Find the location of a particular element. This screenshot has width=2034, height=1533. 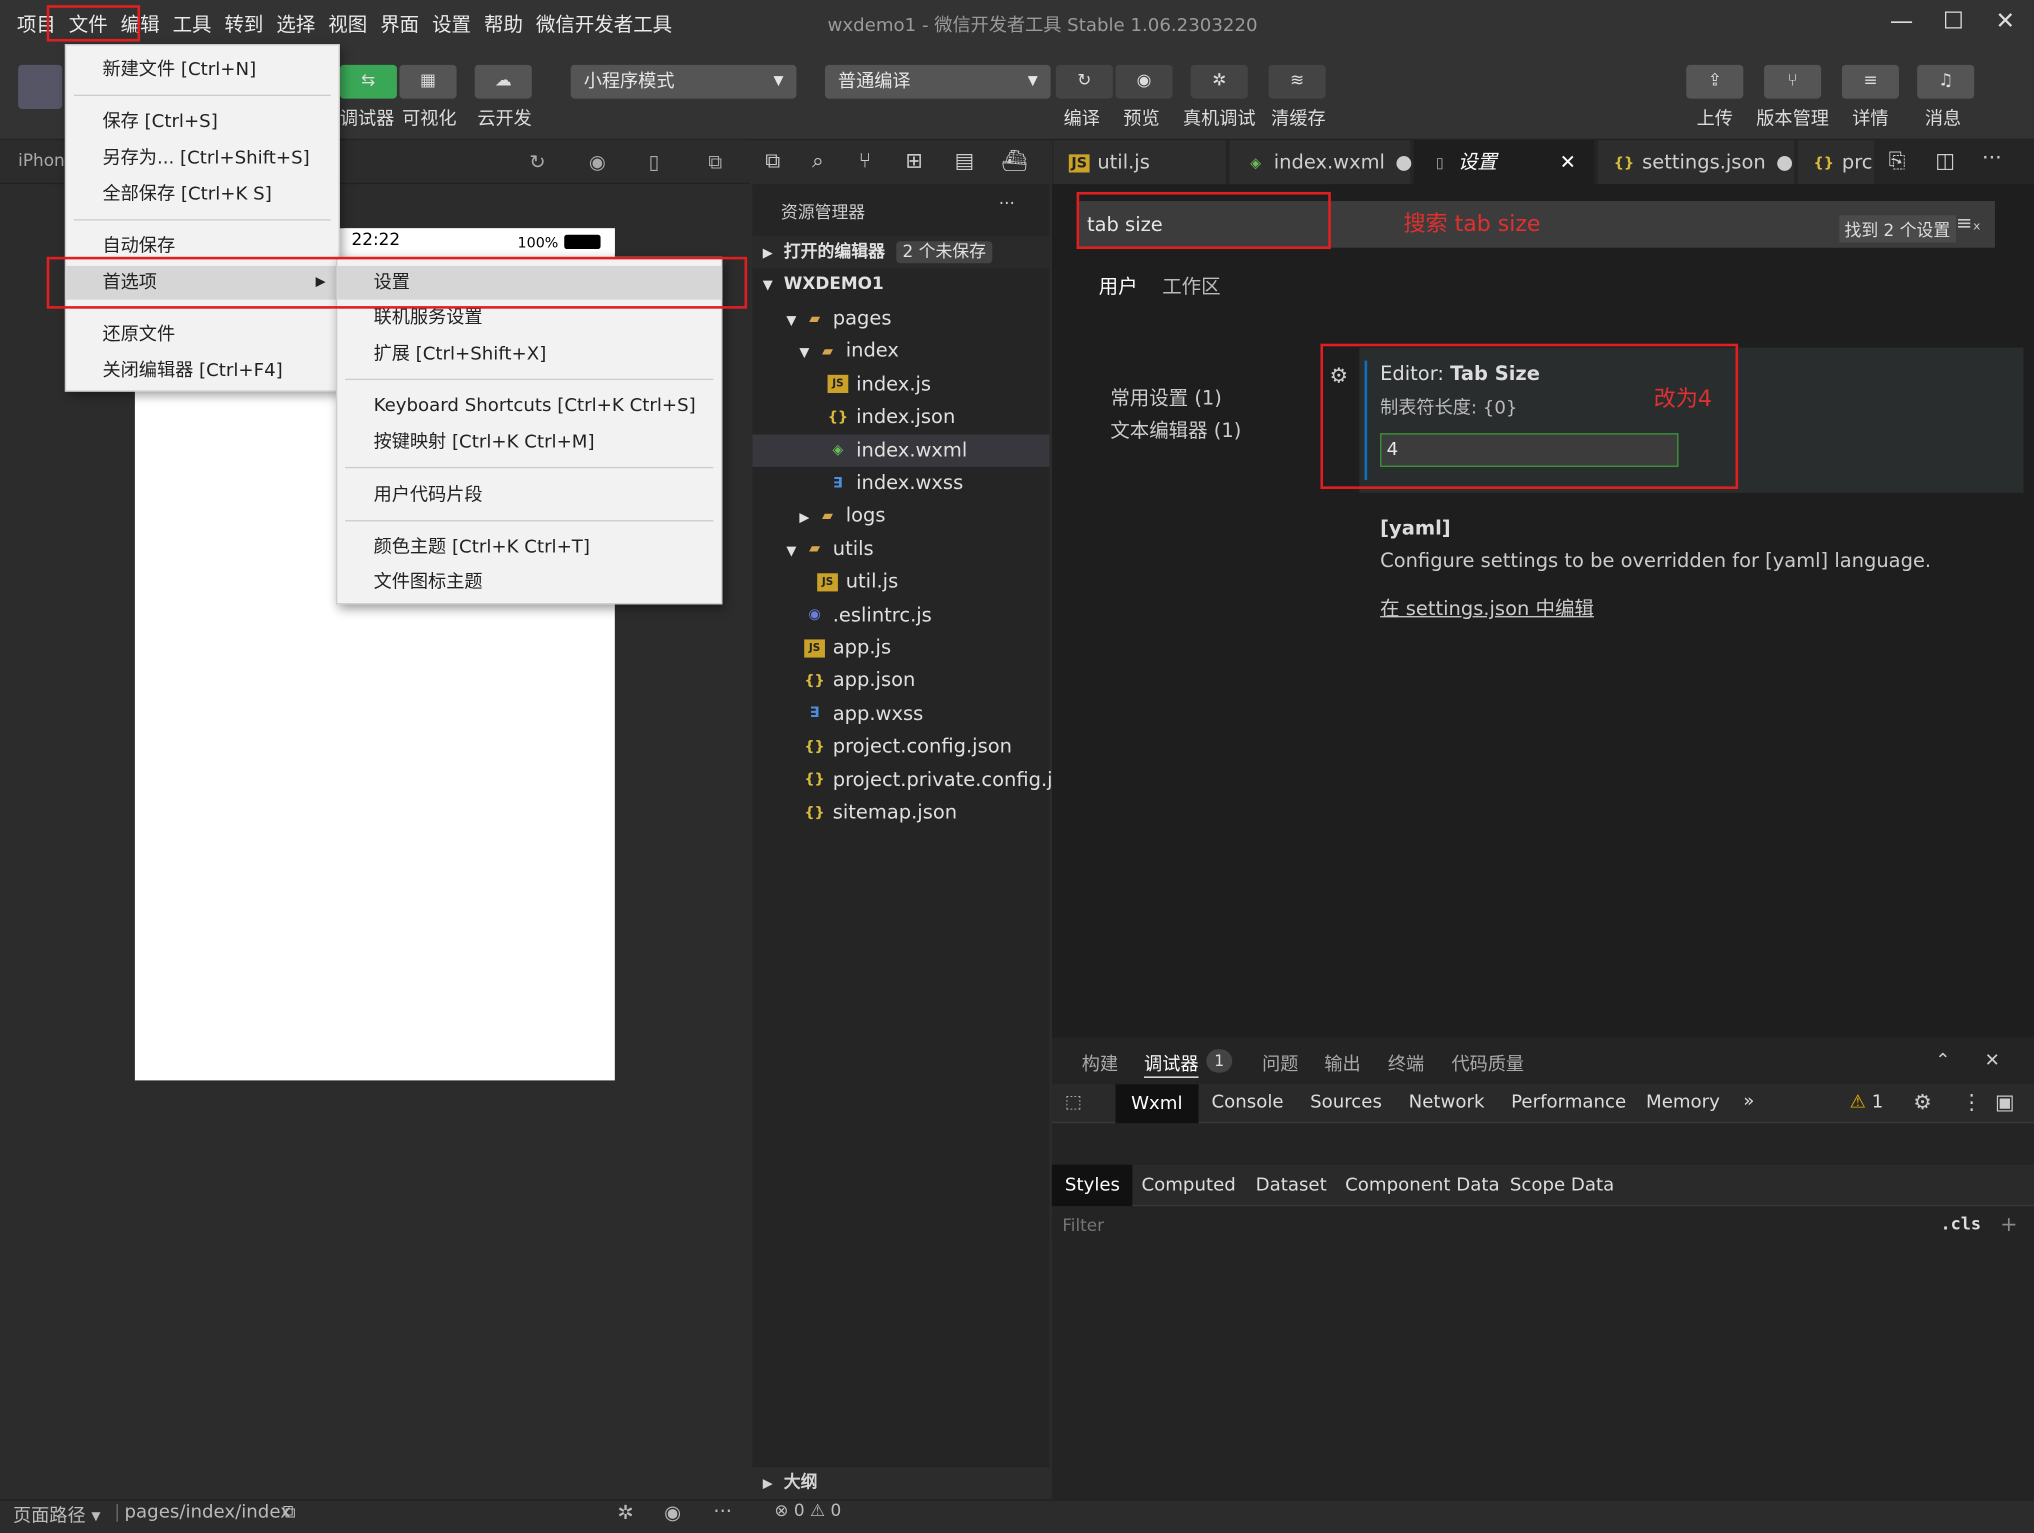

more-actions-icon: ··· is located at coordinates (1992, 157).